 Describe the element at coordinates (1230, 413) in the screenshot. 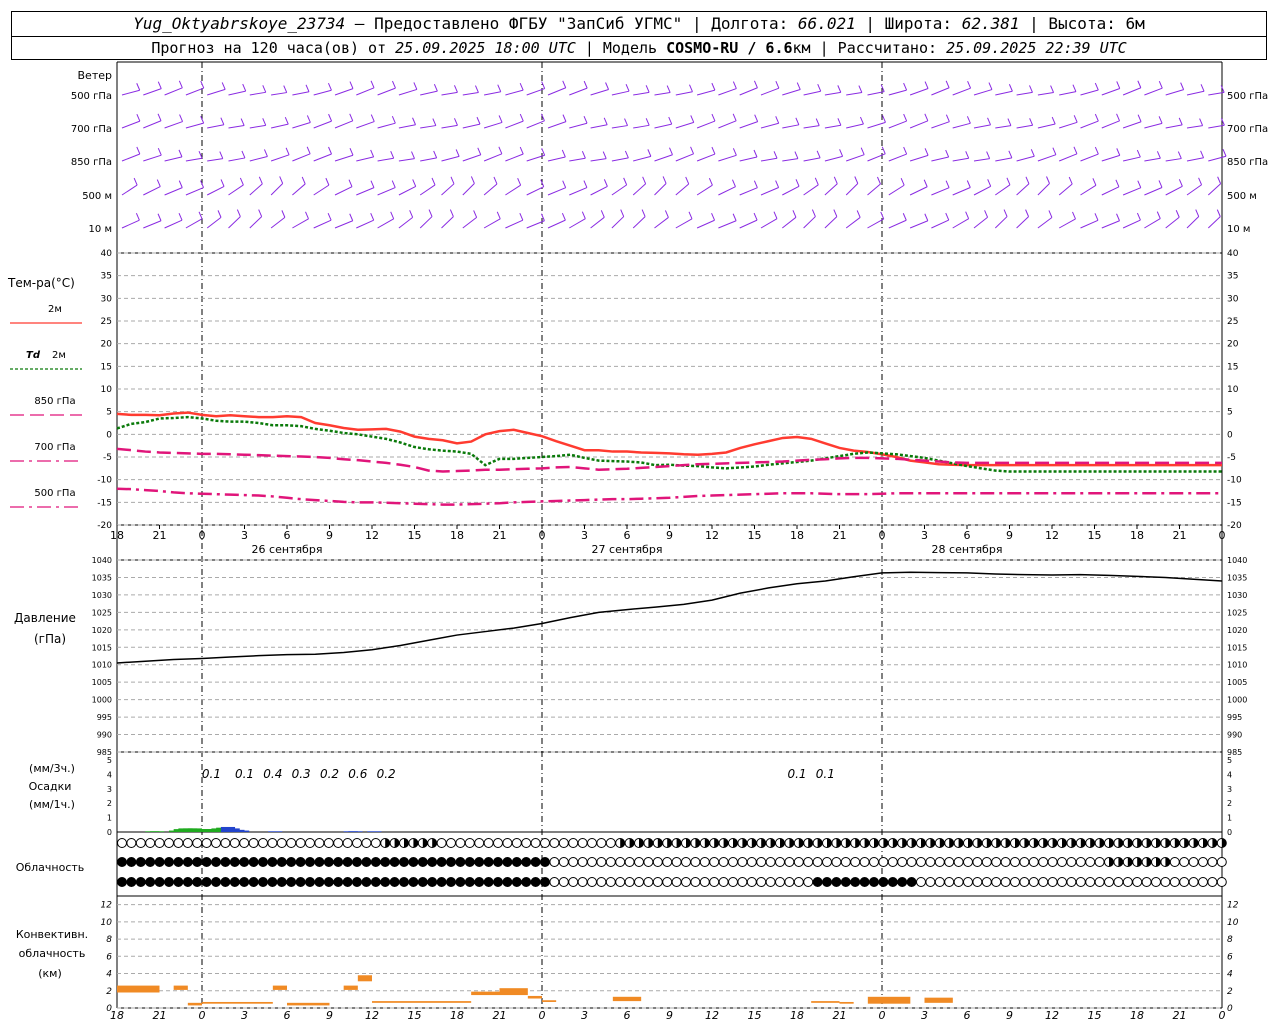

I see `temp-tick-right: 5` at that location.